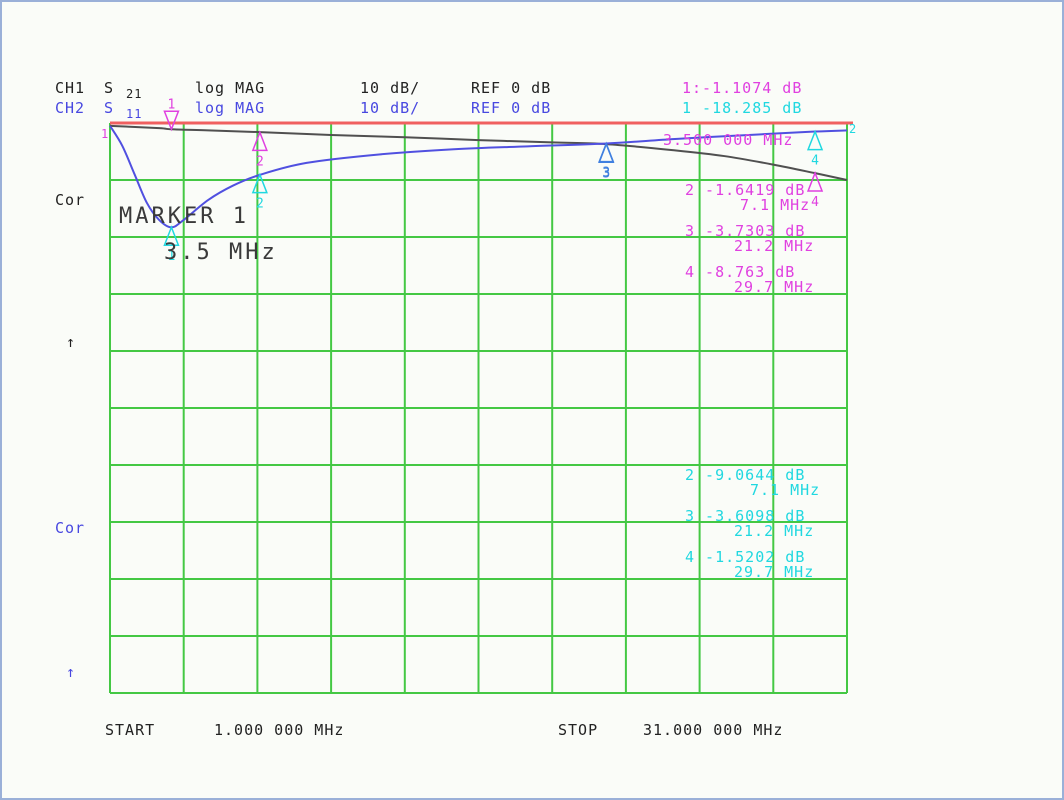 This screenshot has height=800, width=1064. Describe the element at coordinates (104, 134) in the screenshot. I see `trace-start-label: 1` at that location.